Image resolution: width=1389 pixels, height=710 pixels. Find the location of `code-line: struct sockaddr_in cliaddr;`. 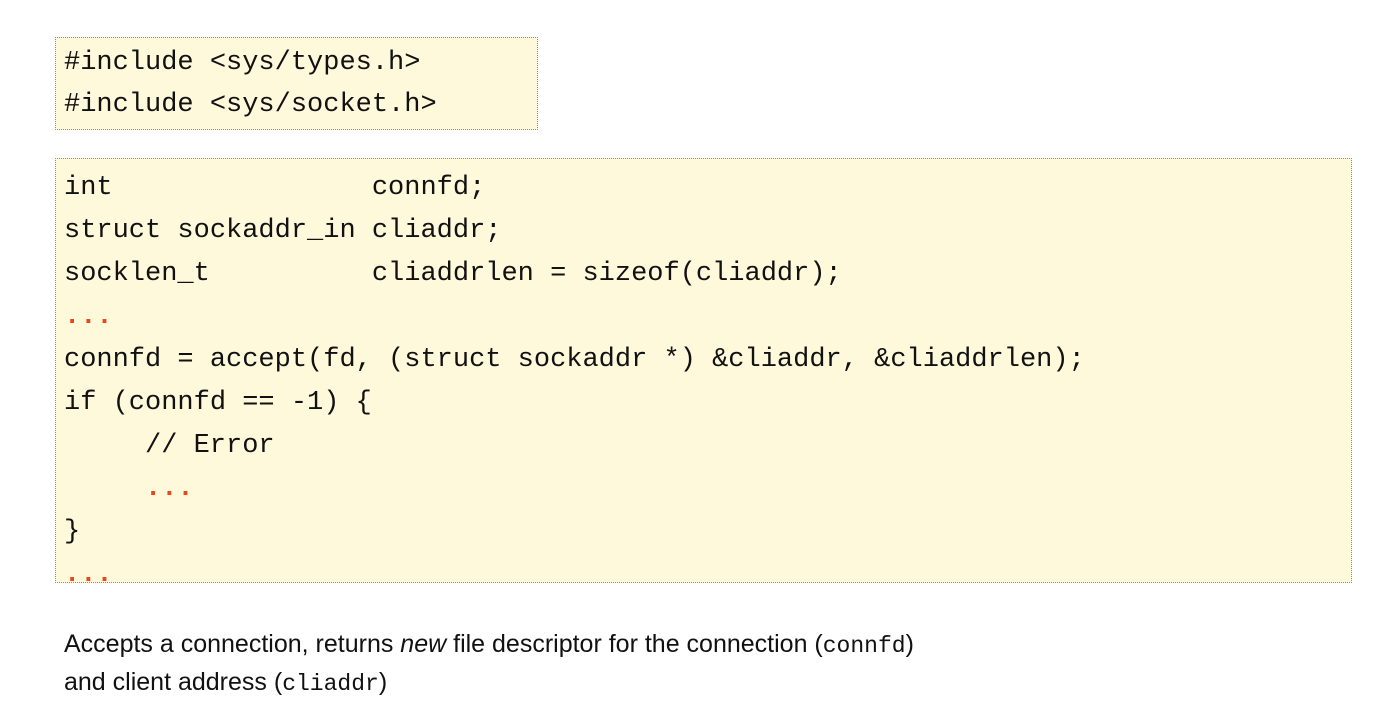

code-line: struct sockaddr_in cliaddr; is located at coordinates (283, 231).